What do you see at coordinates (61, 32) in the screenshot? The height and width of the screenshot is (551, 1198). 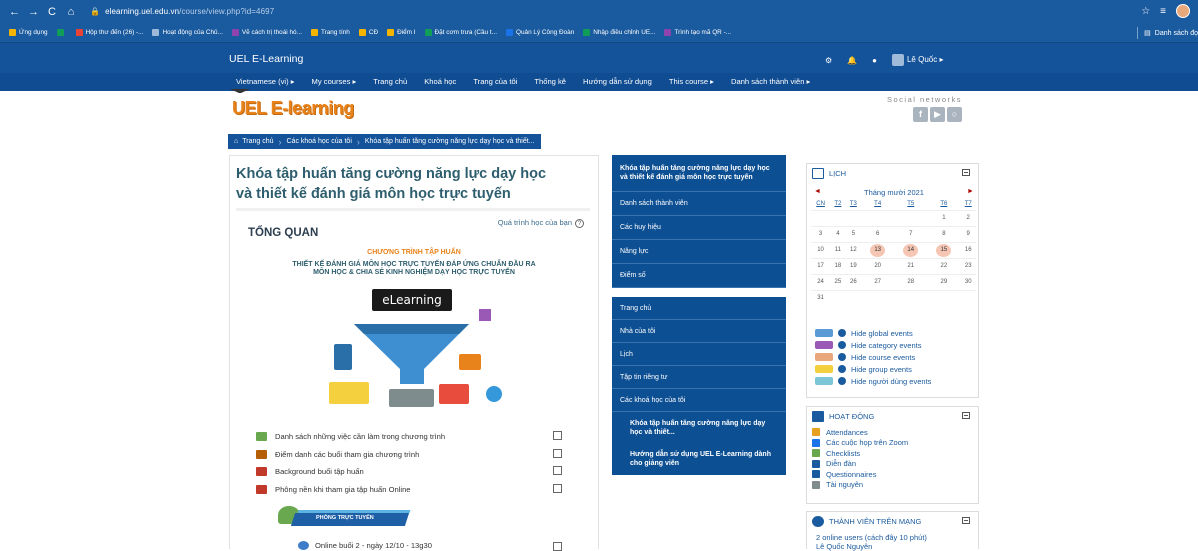 I see `bookmark-item` at bounding box center [61, 32].